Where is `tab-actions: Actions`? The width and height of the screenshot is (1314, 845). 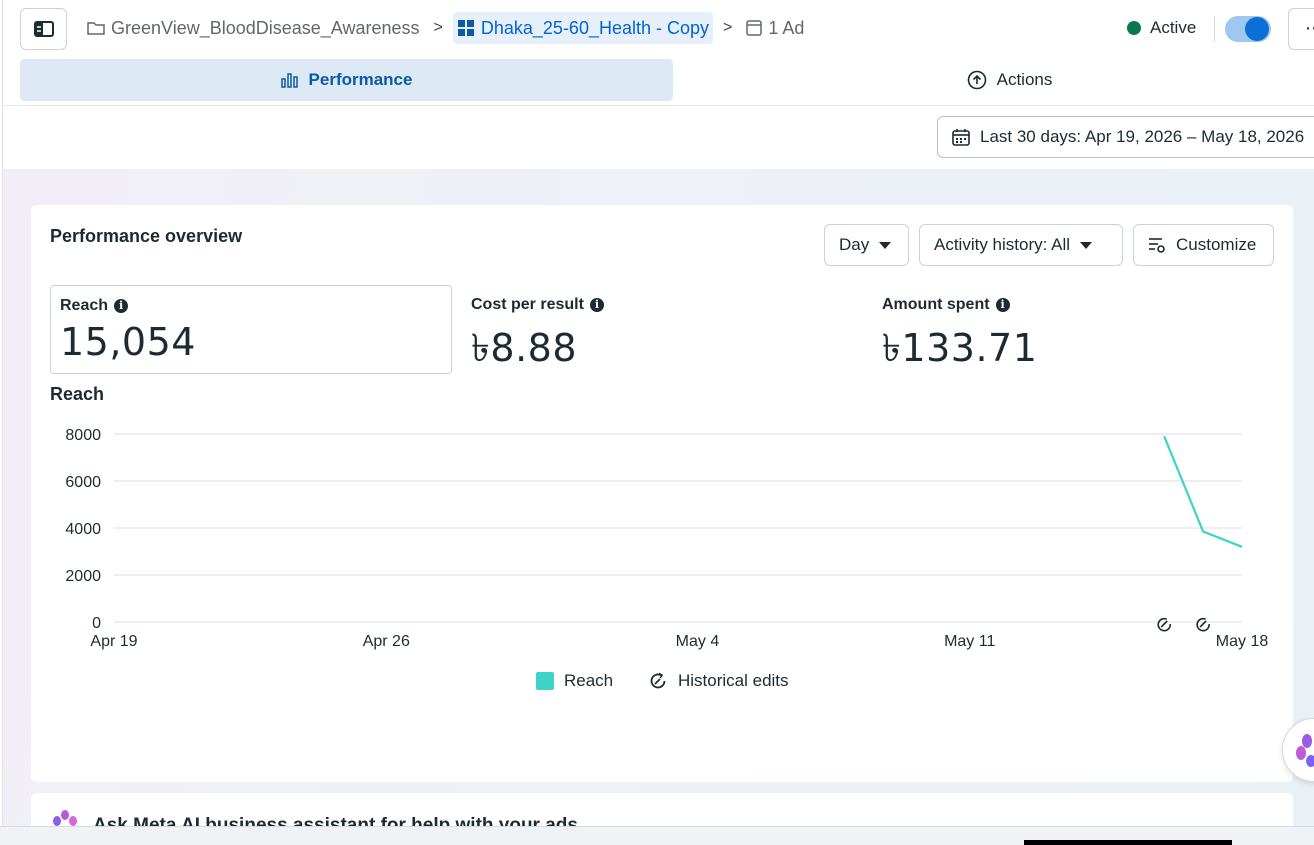 tab-actions: Actions is located at coordinates (998, 80).